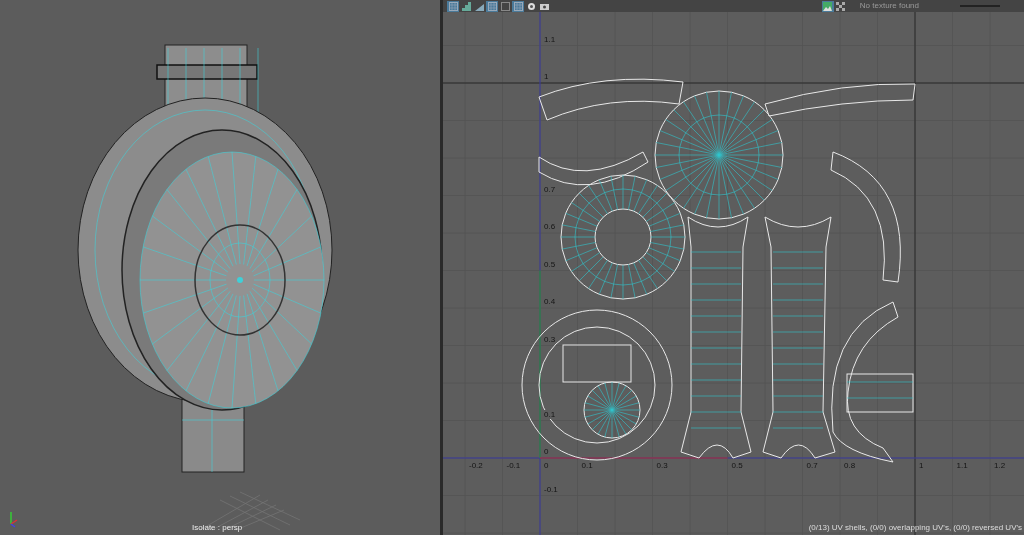 The width and height of the screenshot is (1024, 535). Describe the element at coordinates (889, 6) in the screenshot. I see `texture-status: No texture found` at that location.